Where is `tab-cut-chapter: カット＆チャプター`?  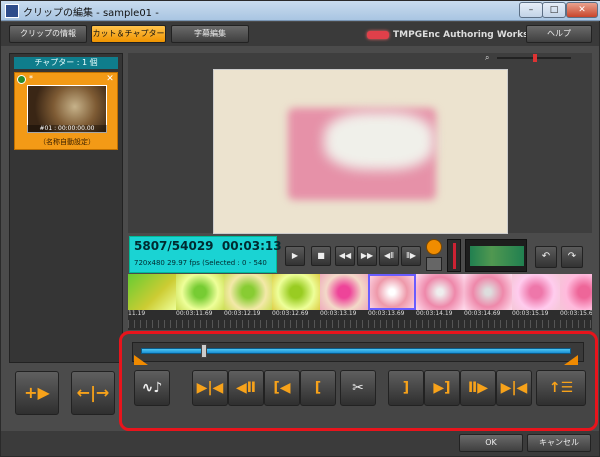
tab-cut-chapter: カット＆チャプター is located at coordinates (128, 34).